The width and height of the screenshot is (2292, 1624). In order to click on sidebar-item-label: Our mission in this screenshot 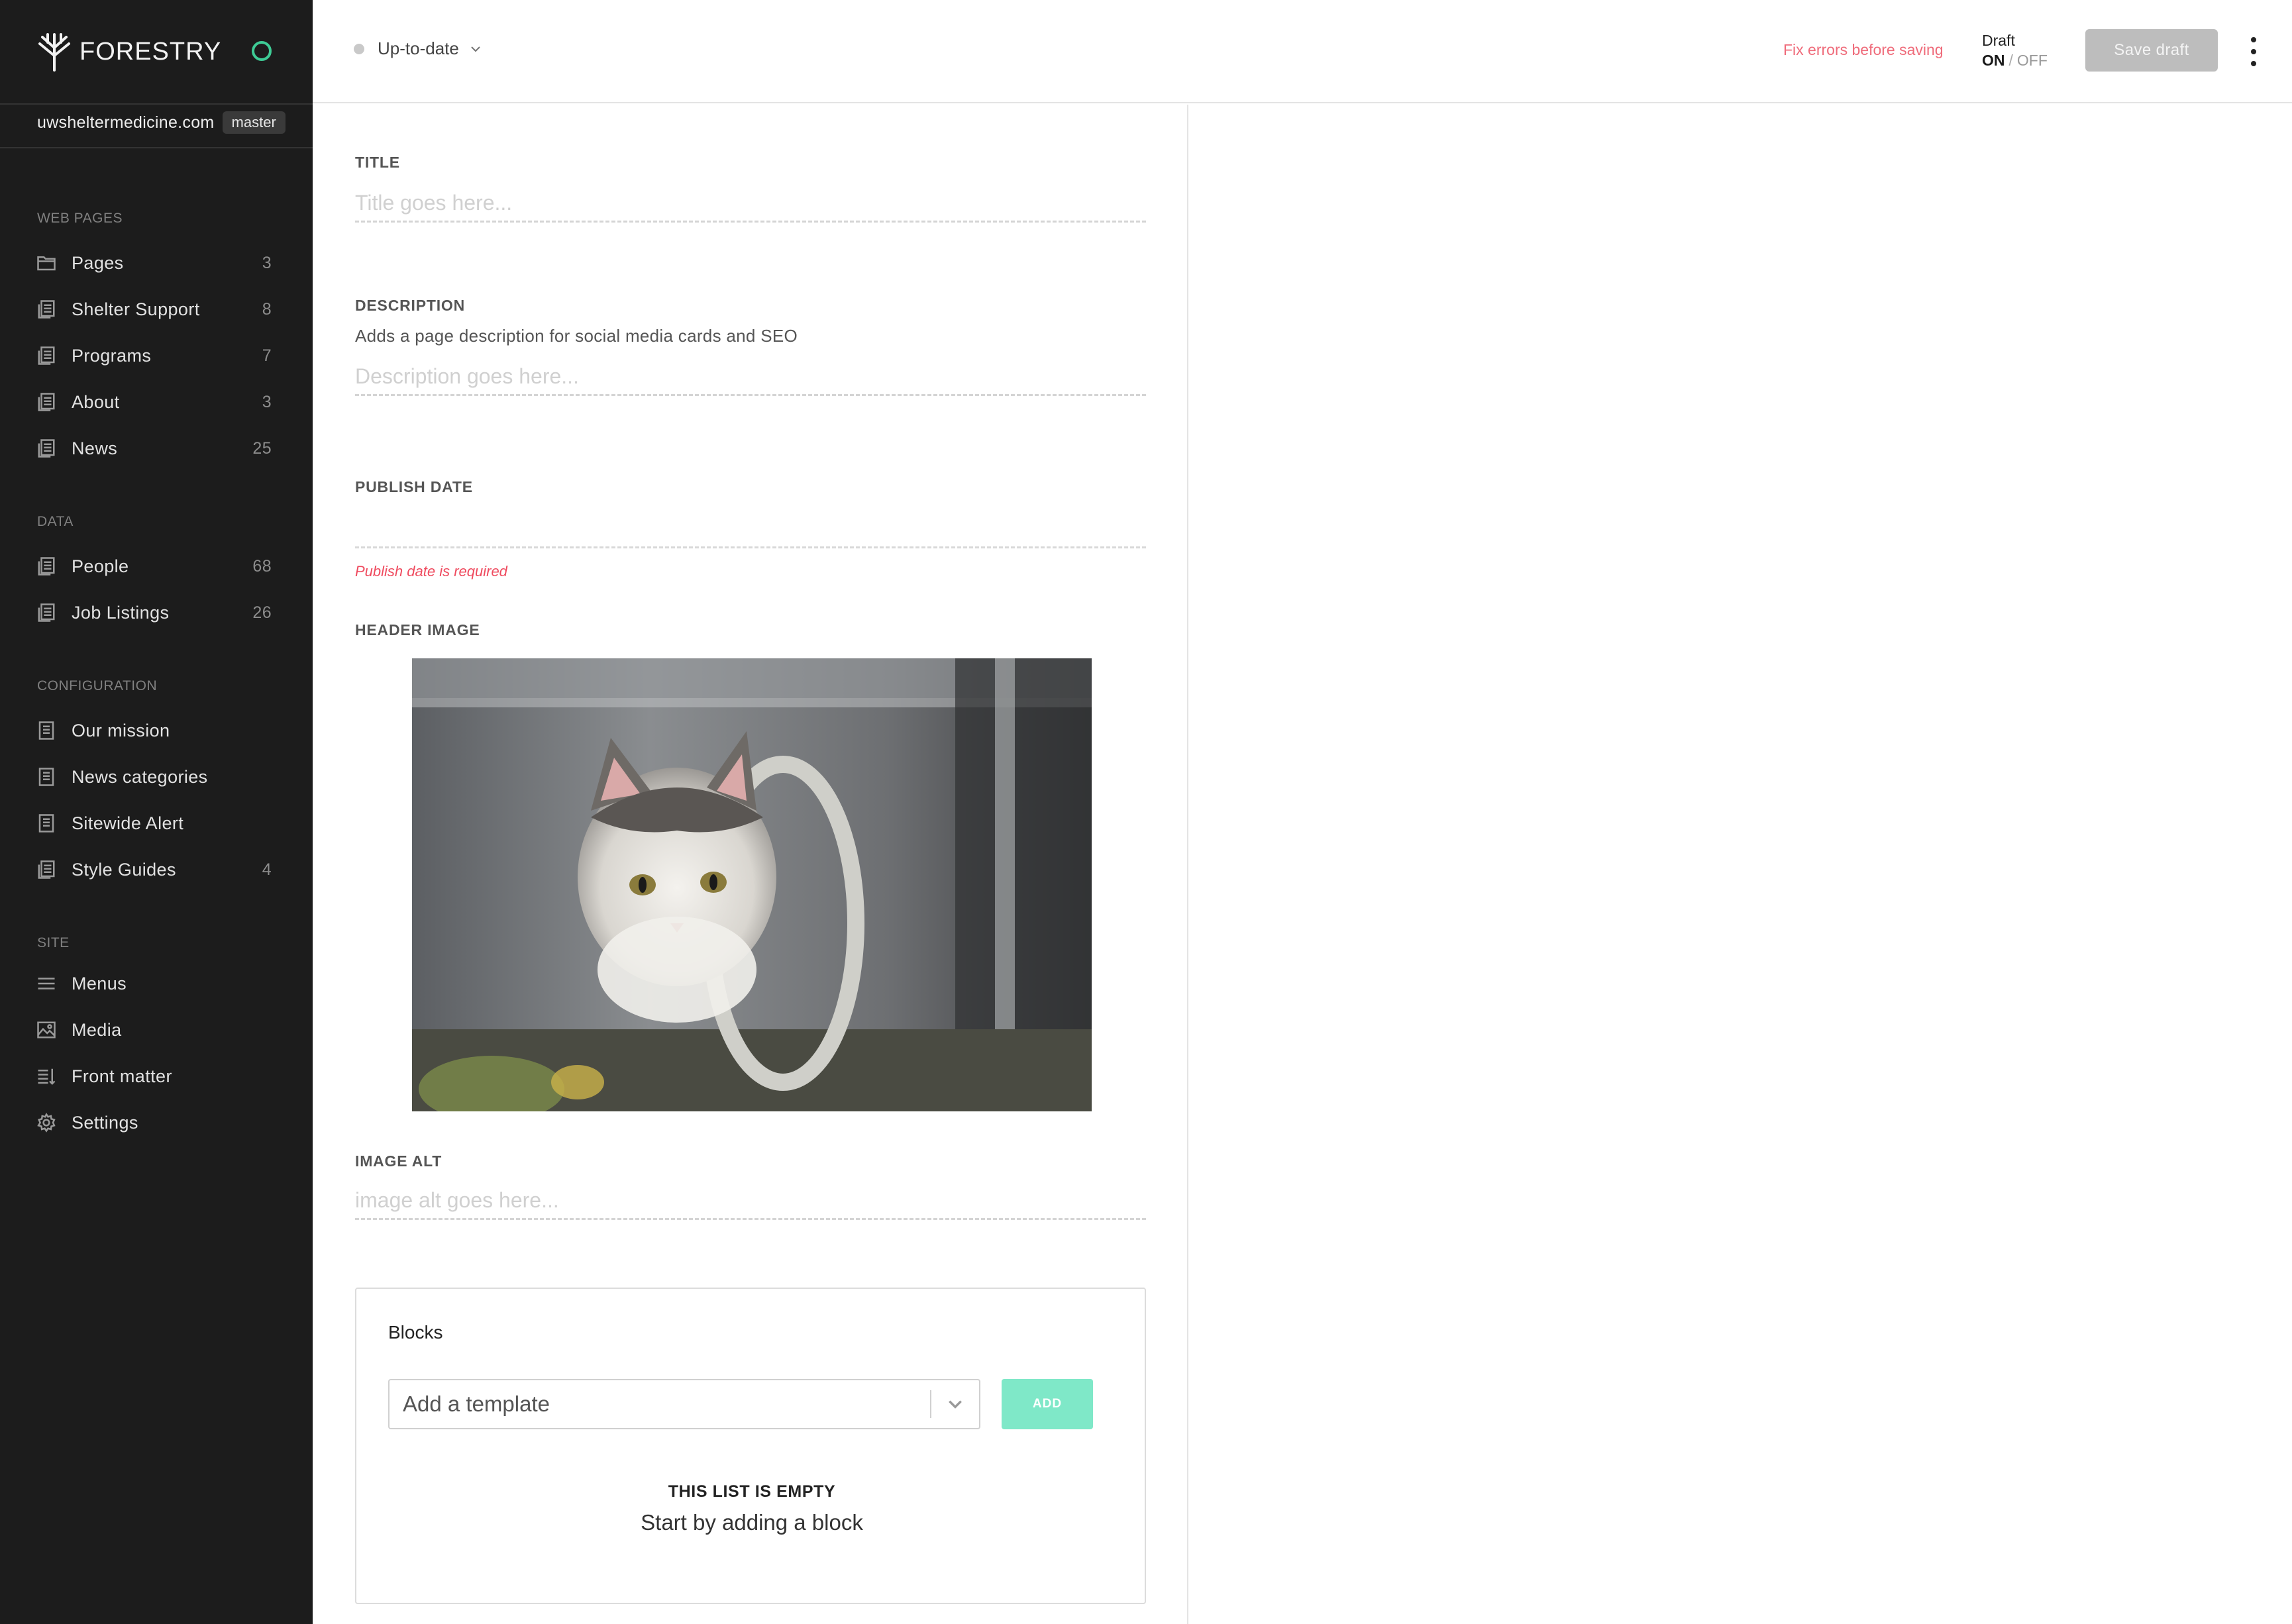, I will do `click(121, 730)`.